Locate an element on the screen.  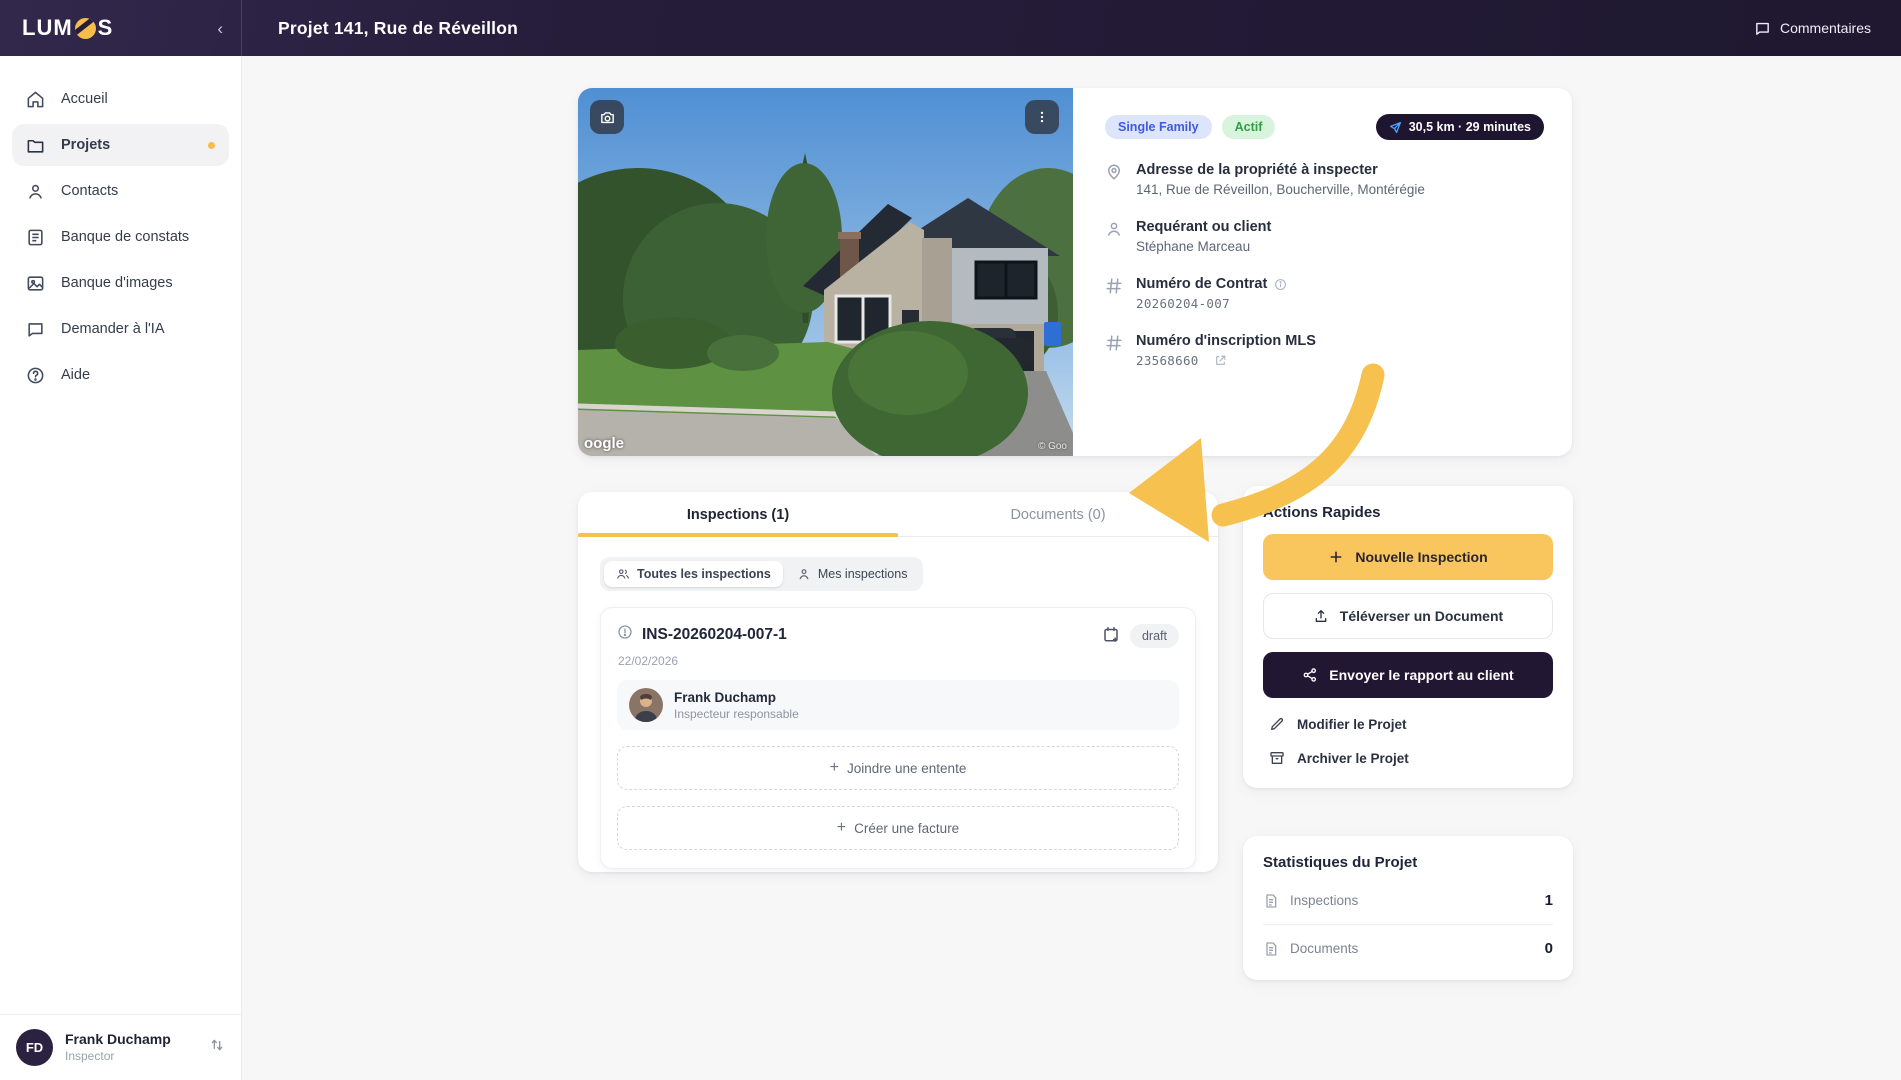
tab-bar: Inspections (1) Documents (0) is located at coordinates (898, 514).